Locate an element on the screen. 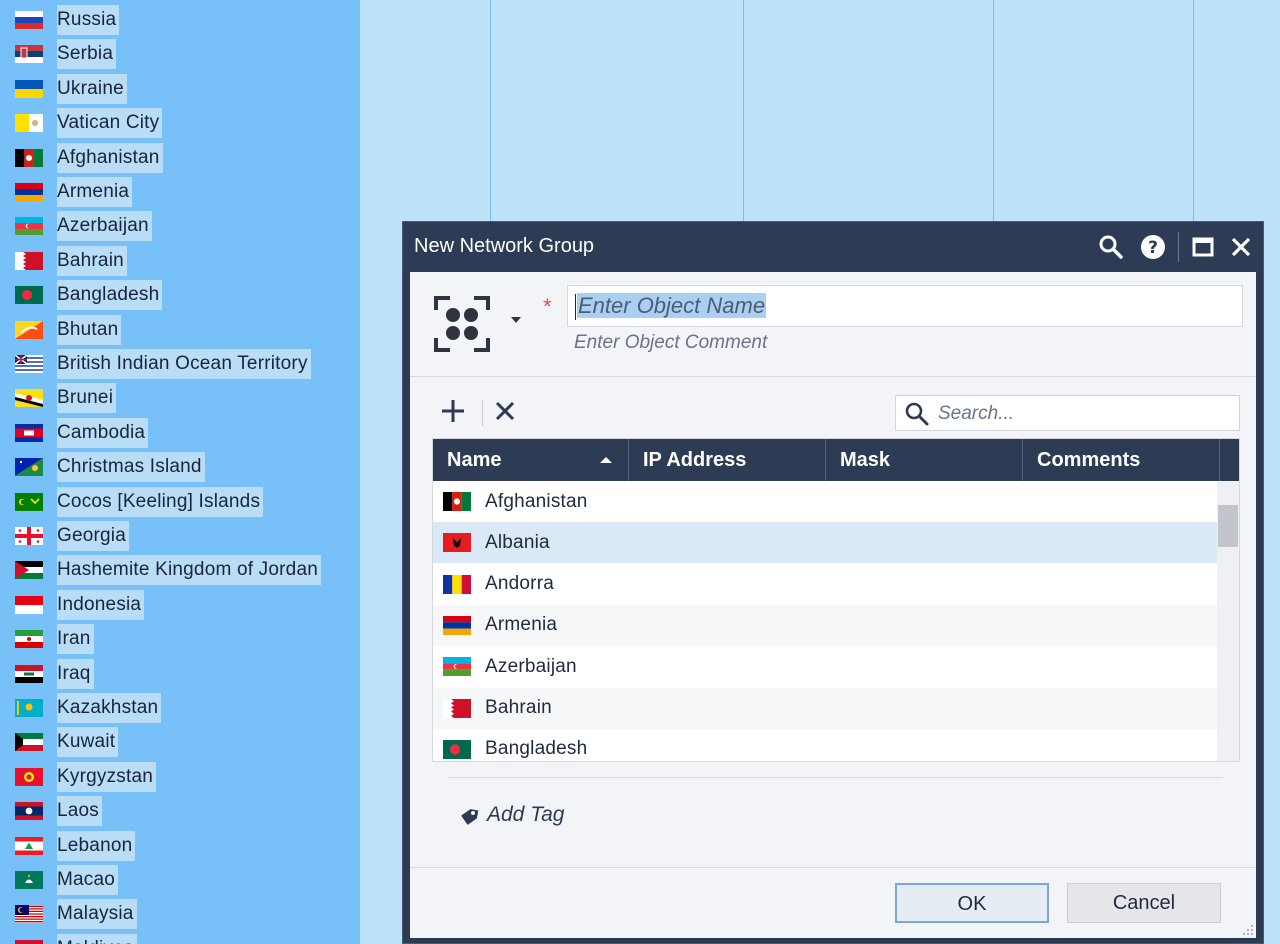 The image size is (1280, 944). column-header-comments: Comments is located at coordinates (1121, 460).